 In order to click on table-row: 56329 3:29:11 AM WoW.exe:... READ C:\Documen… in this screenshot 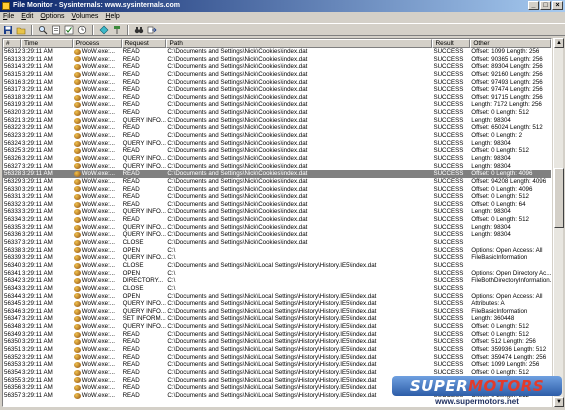, I will do `click(277, 182)`.